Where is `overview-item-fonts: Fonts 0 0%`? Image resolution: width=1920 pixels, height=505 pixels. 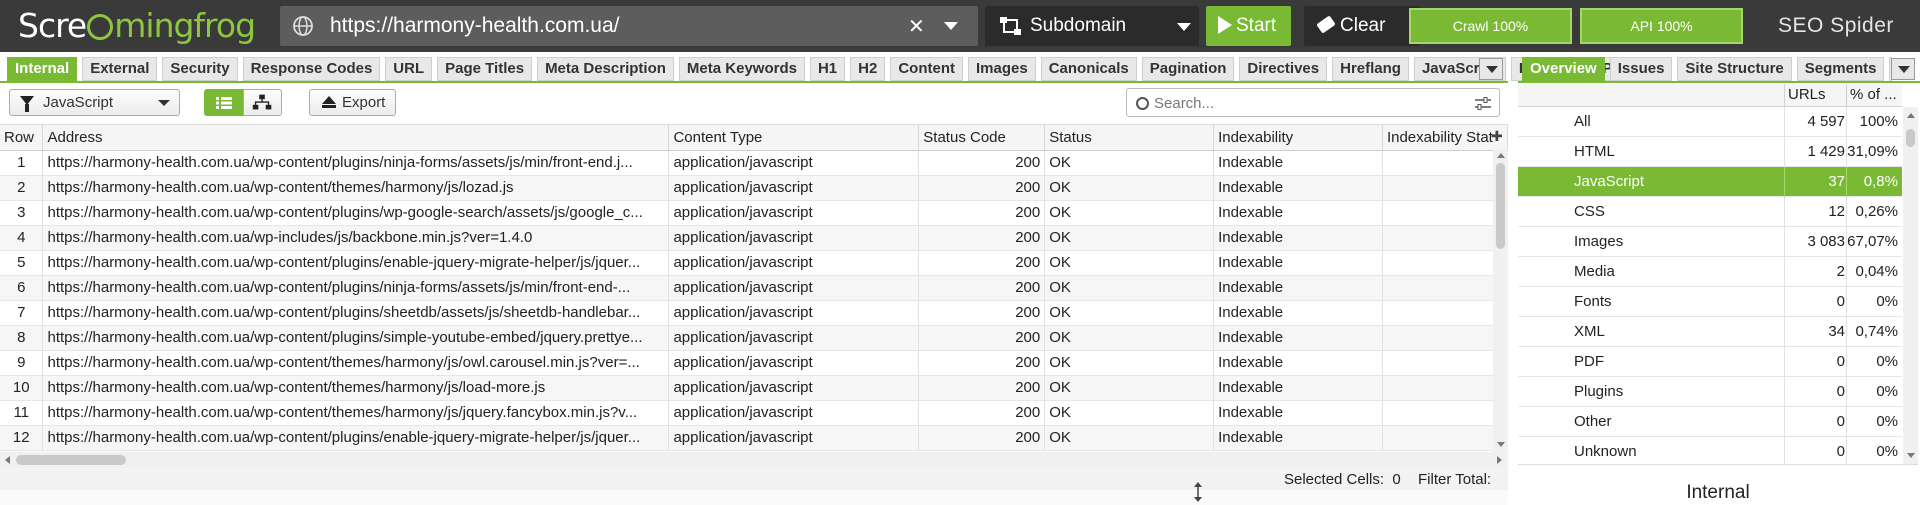 overview-item-fonts: Fonts 0 0% is located at coordinates (1710, 302).